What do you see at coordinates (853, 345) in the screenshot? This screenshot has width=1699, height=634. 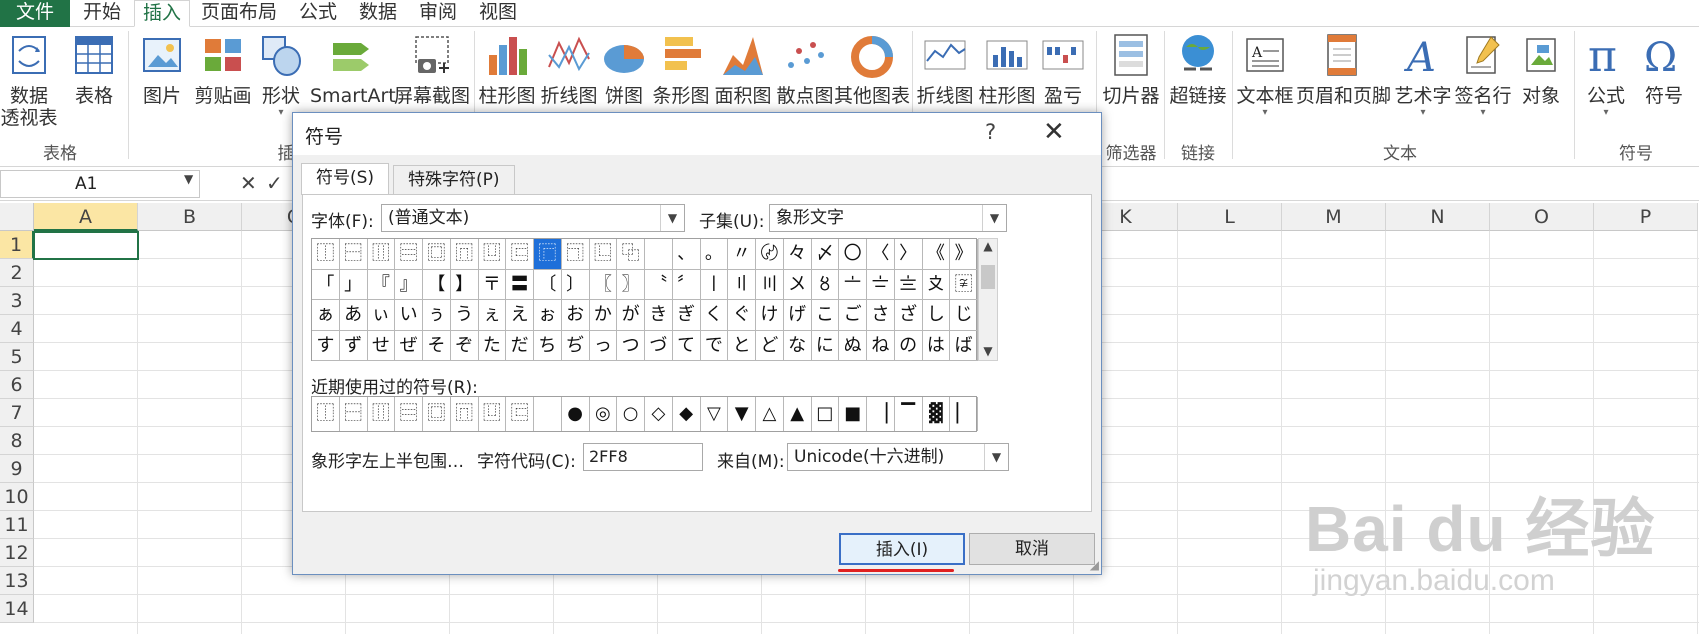 I see `symbol-cell: ぬ` at bounding box center [853, 345].